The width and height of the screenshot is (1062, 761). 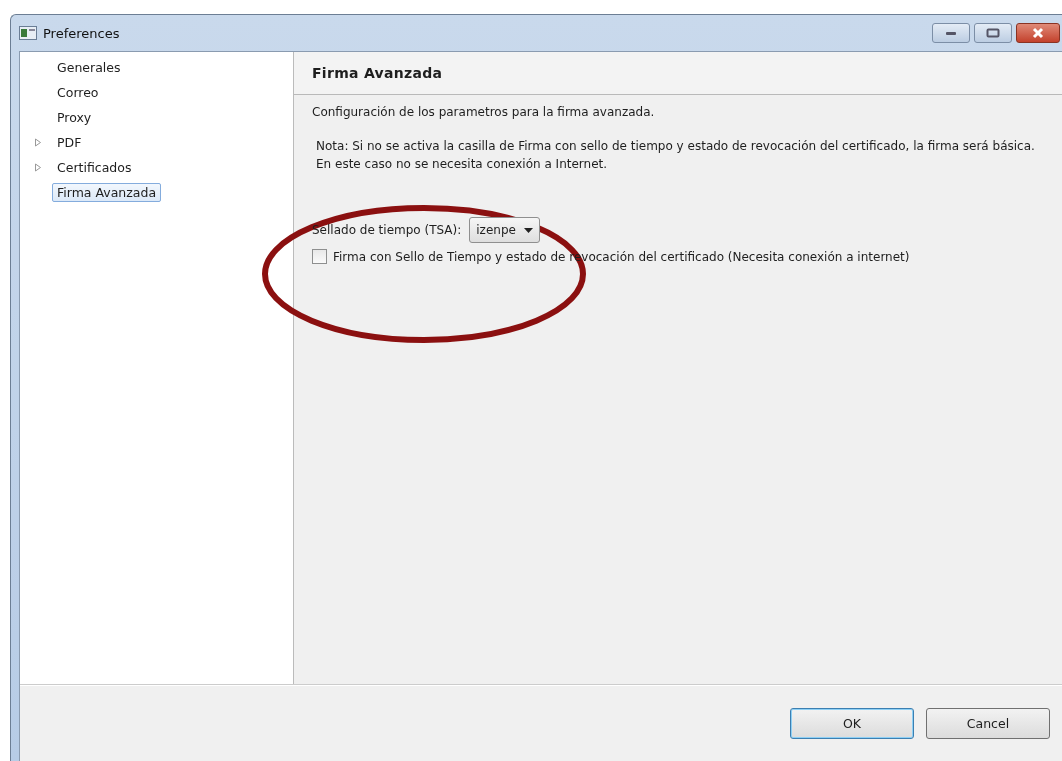 What do you see at coordinates (504, 230) in the screenshot?
I see `tsa-dropdown: izenpe` at bounding box center [504, 230].